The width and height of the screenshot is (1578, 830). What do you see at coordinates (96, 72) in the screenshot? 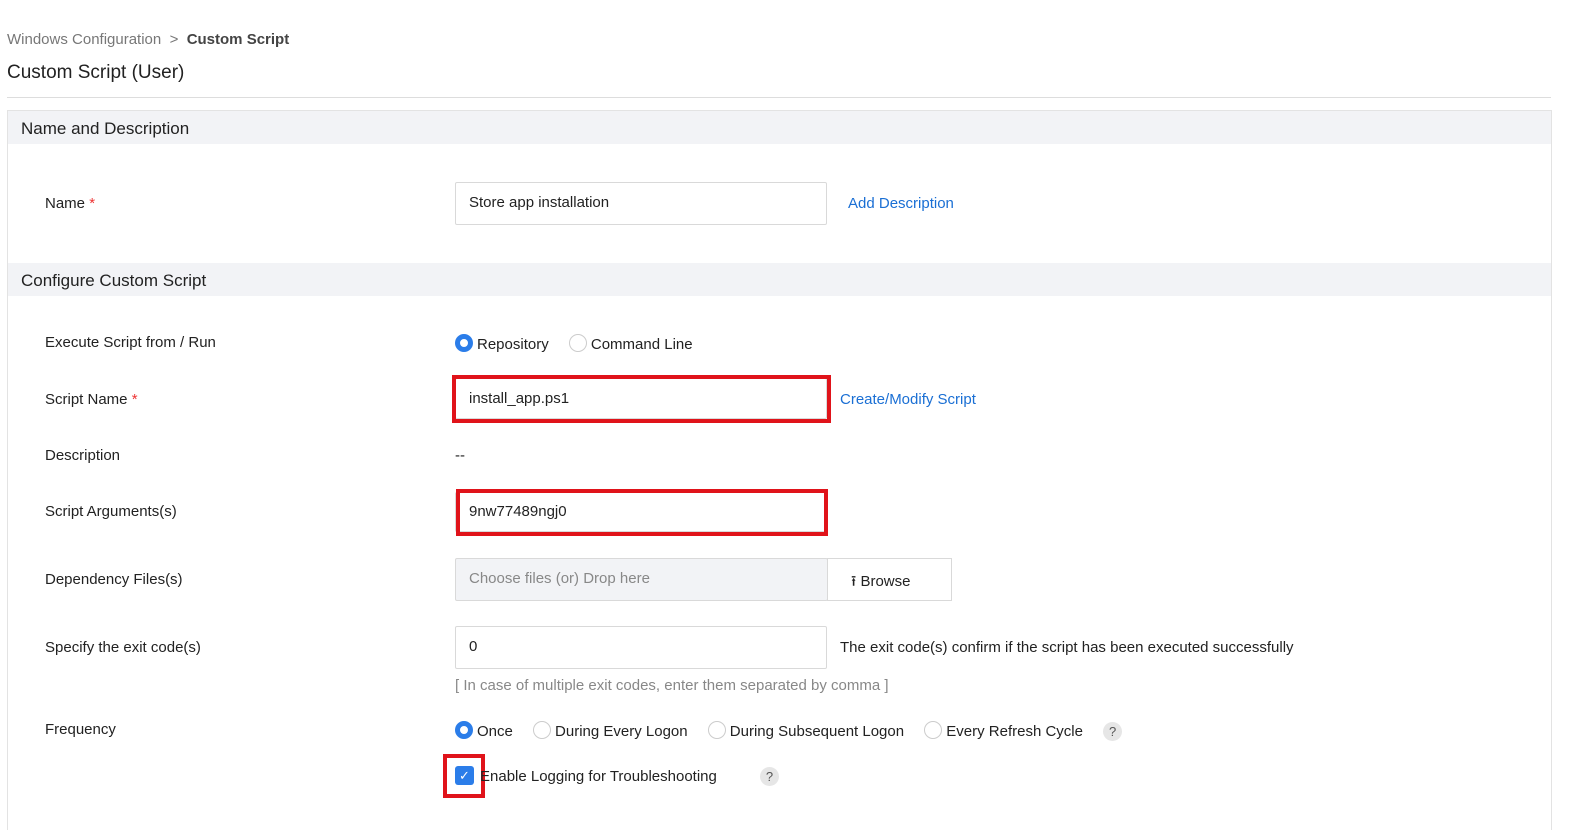
I see `page-title: Custom Script (User)` at bounding box center [96, 72].